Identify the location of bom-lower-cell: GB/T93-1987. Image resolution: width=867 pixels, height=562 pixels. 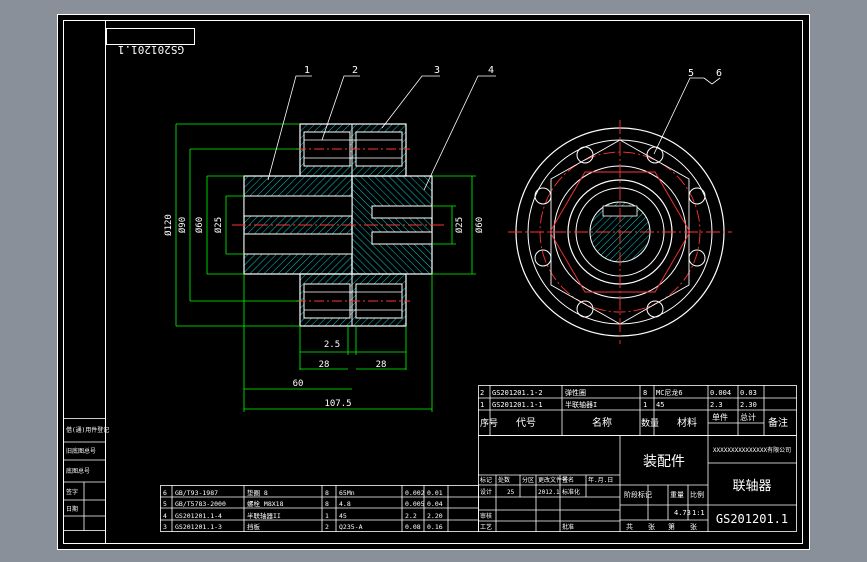
(196, 493).